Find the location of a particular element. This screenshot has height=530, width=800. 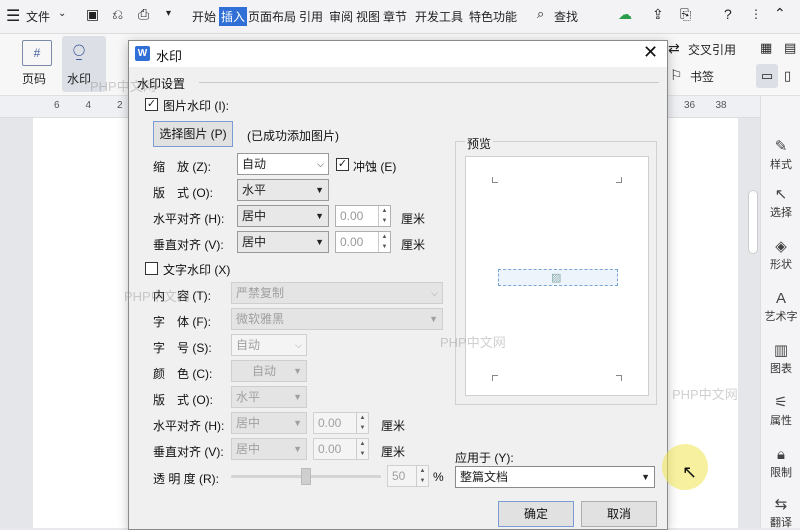

v-align-select: 居中 ▼ is located at coordinates (283, 242).